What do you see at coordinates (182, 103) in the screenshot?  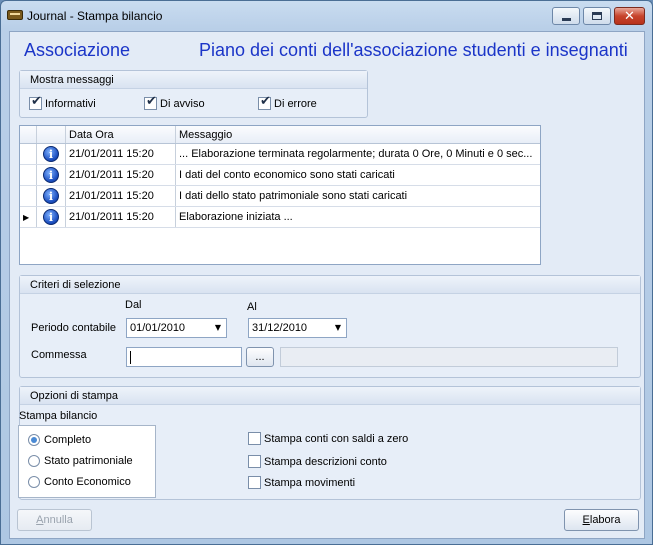 I see `filter-warning-label: Di avviso` at bounding box center [182, 103].